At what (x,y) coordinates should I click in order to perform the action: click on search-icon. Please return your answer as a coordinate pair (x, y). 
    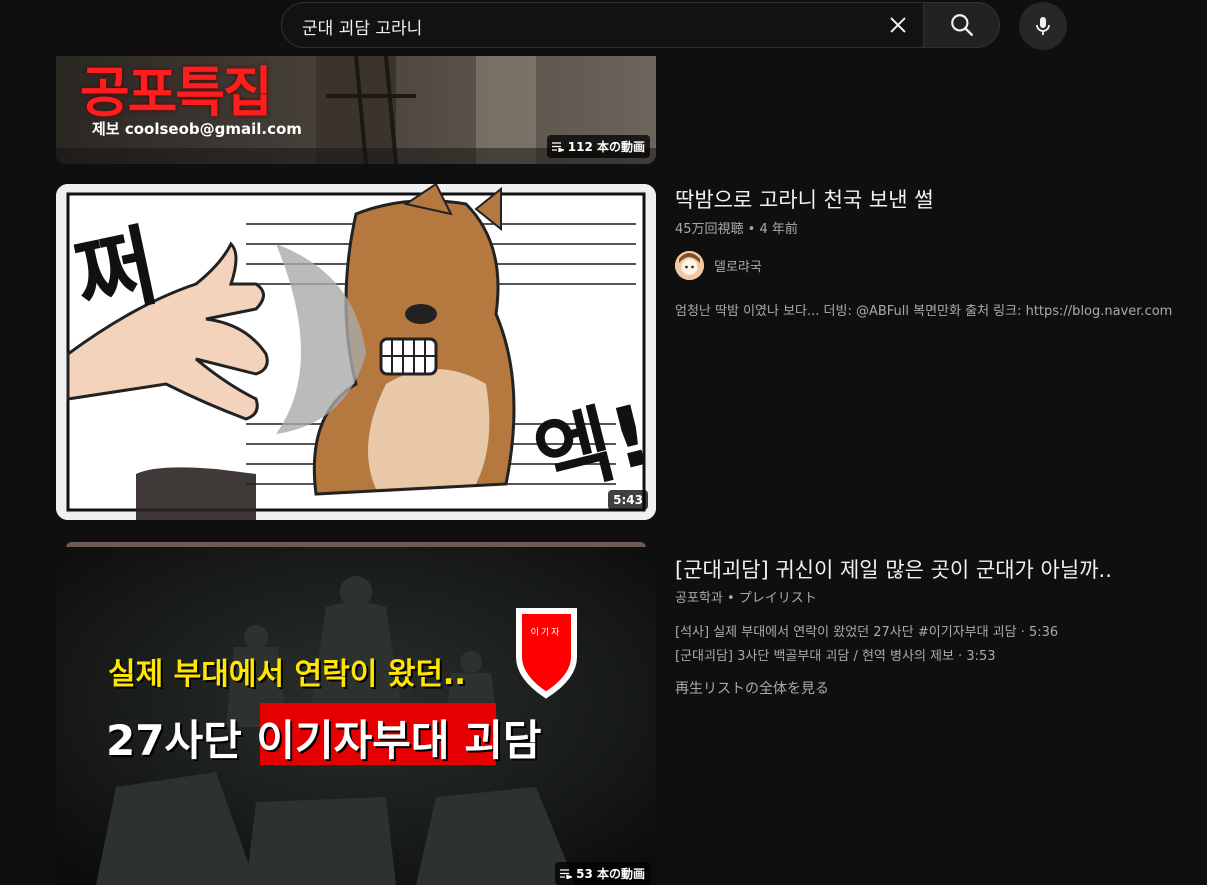
    Looking at the image, I should click on (961, 25).